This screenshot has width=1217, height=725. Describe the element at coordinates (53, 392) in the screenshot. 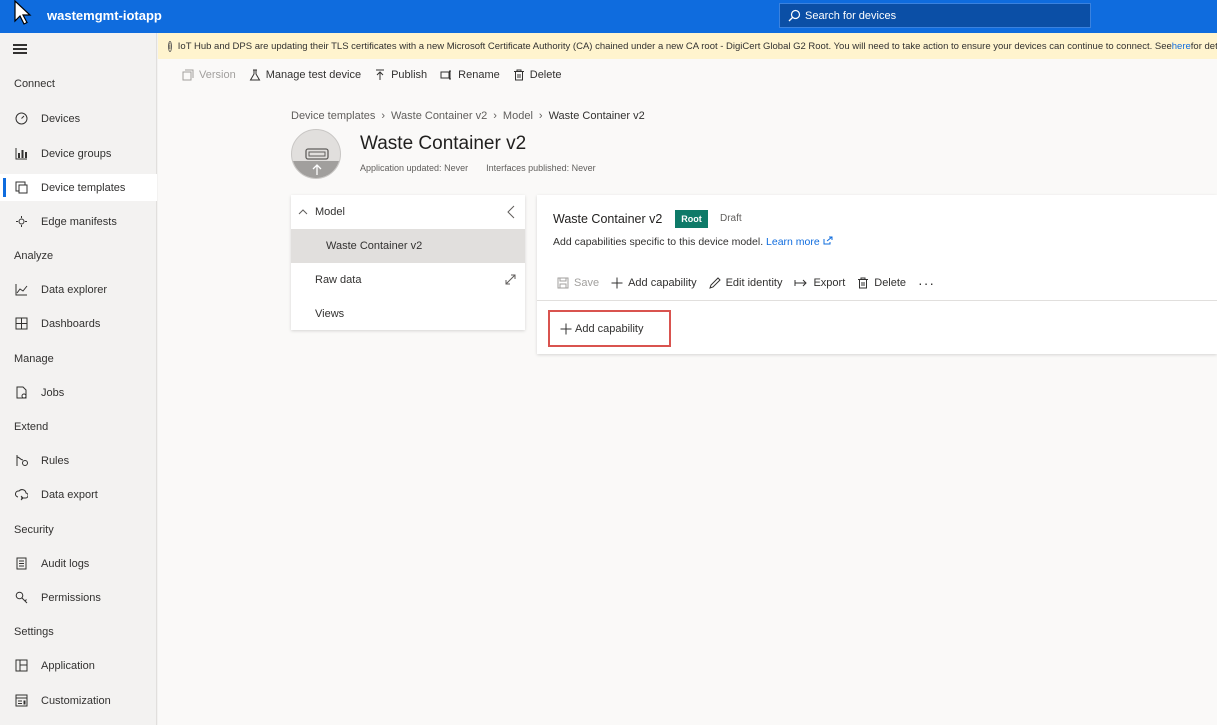

I see `sidebar-item-label: Jobs` at that location.